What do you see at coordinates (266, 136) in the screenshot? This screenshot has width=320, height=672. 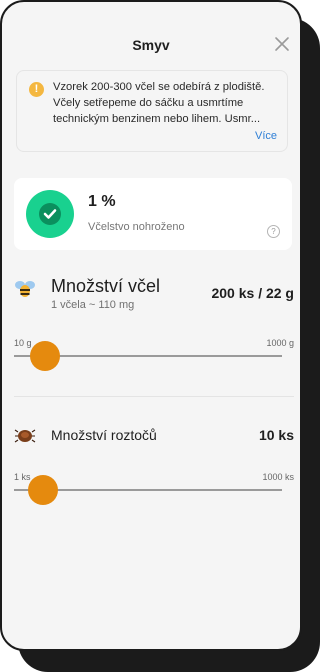 I see `more-link: Více` at bounding box center [266, 136].